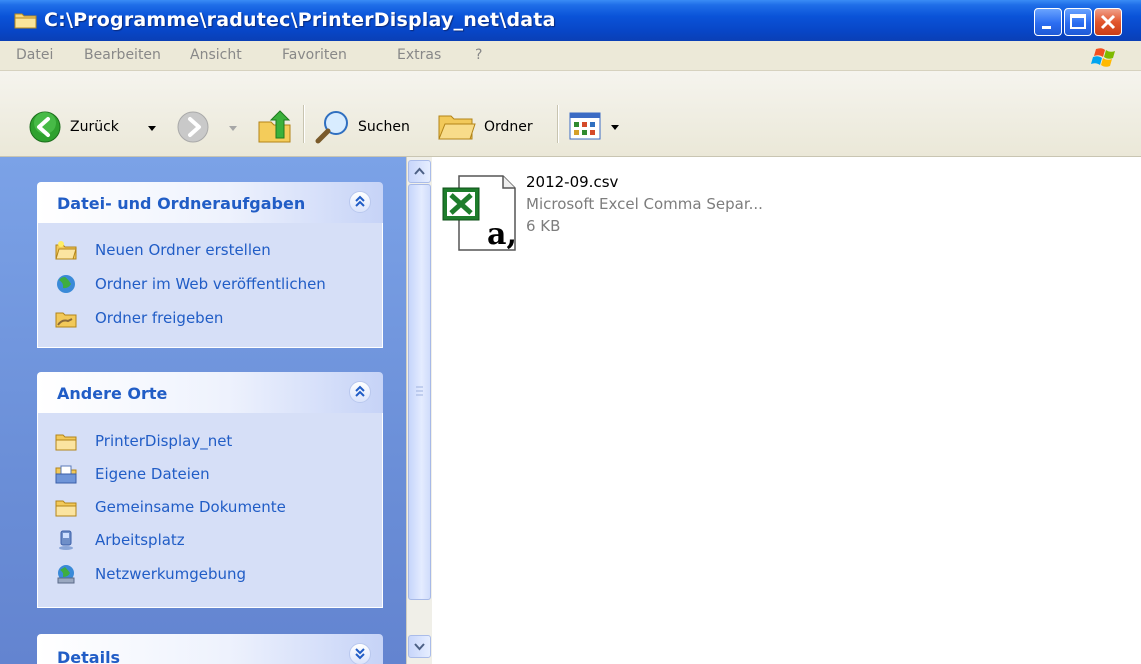  I want to click on panel-header: Details, so click(210, 649).